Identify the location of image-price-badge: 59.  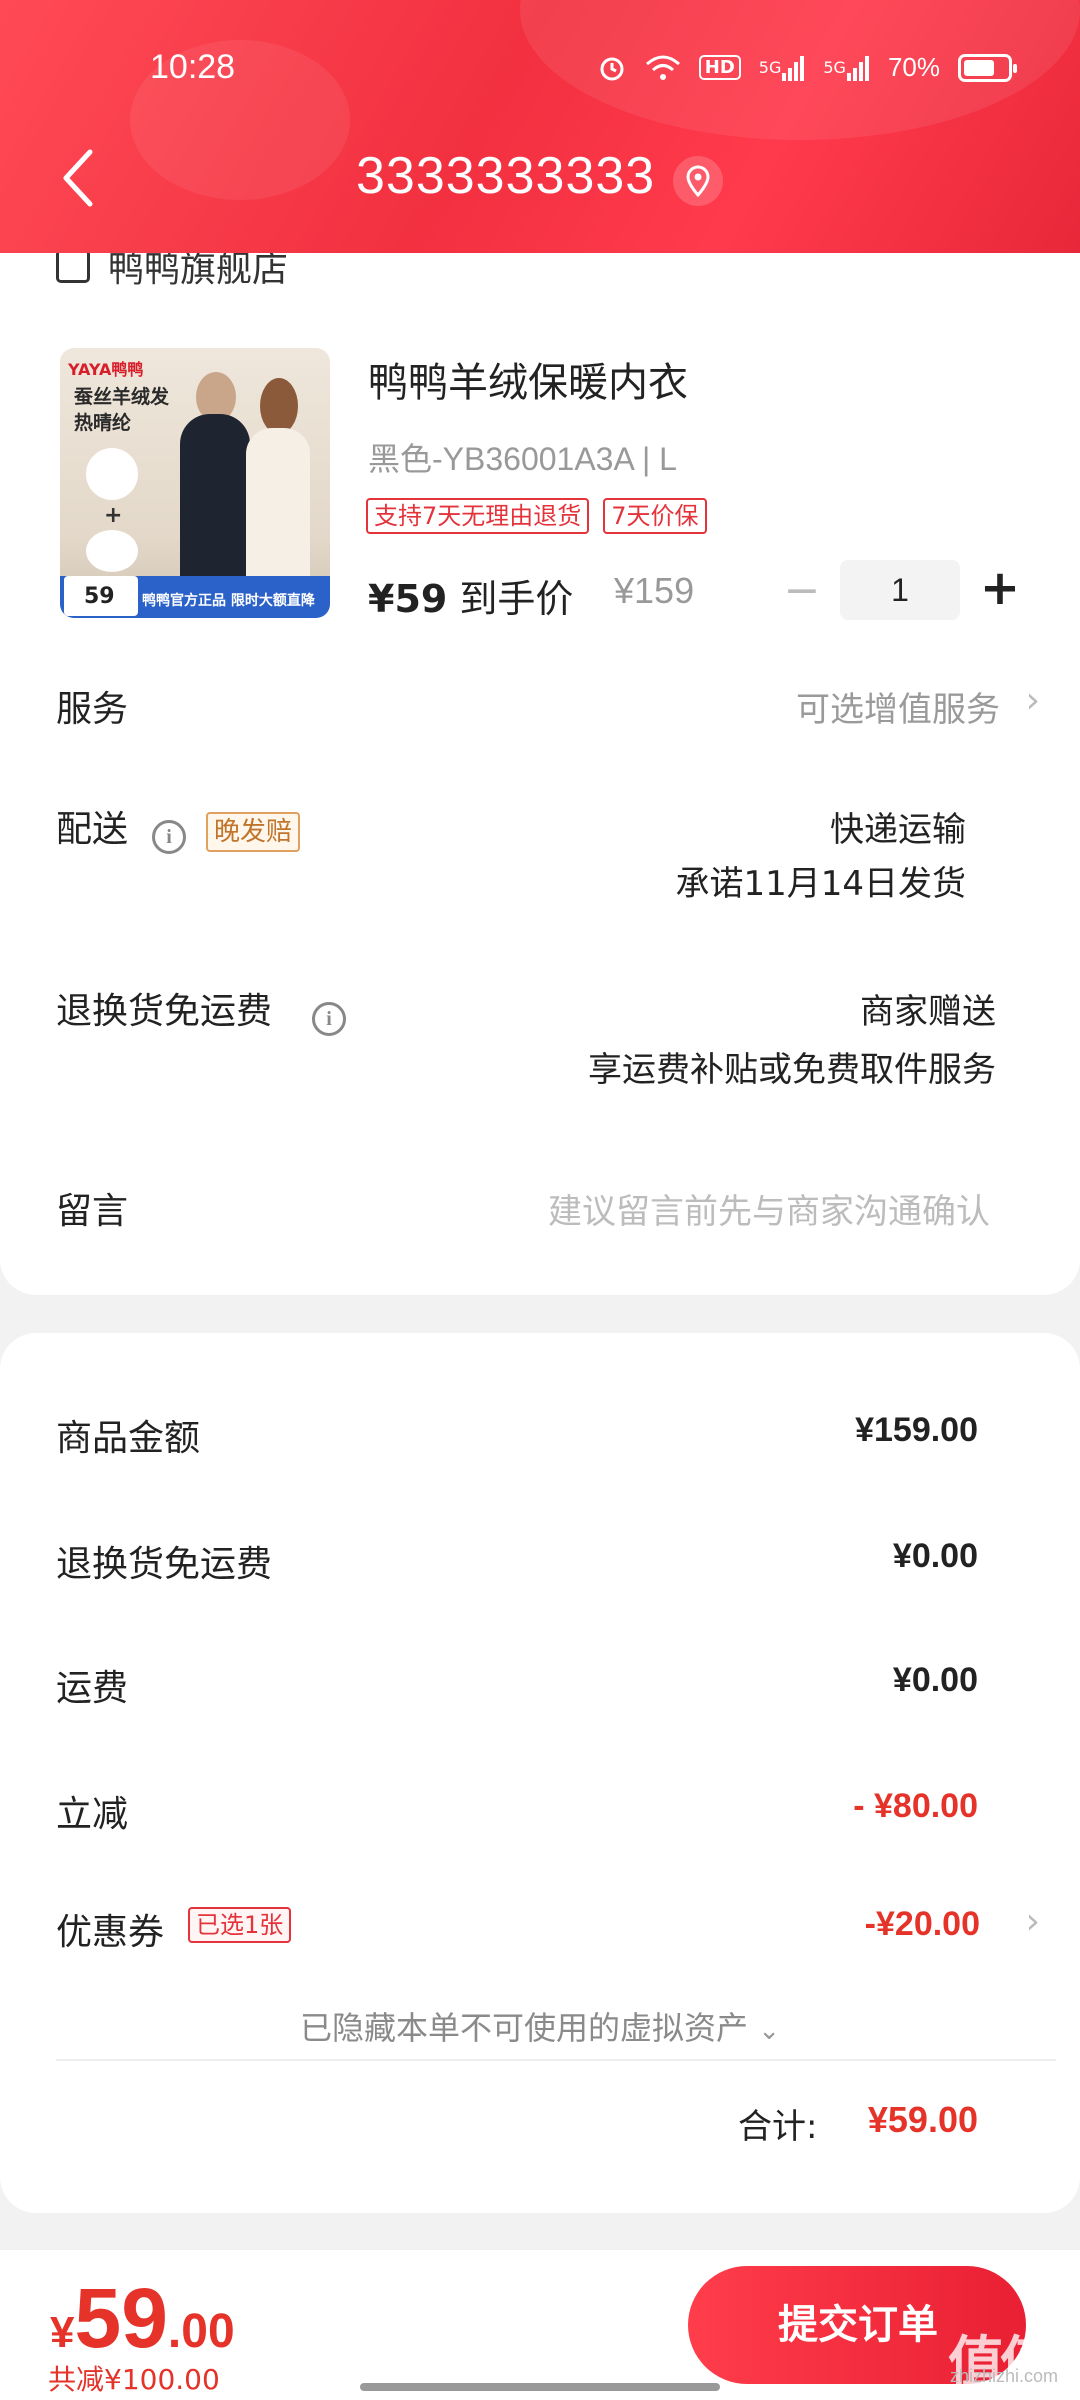
(101, 596).